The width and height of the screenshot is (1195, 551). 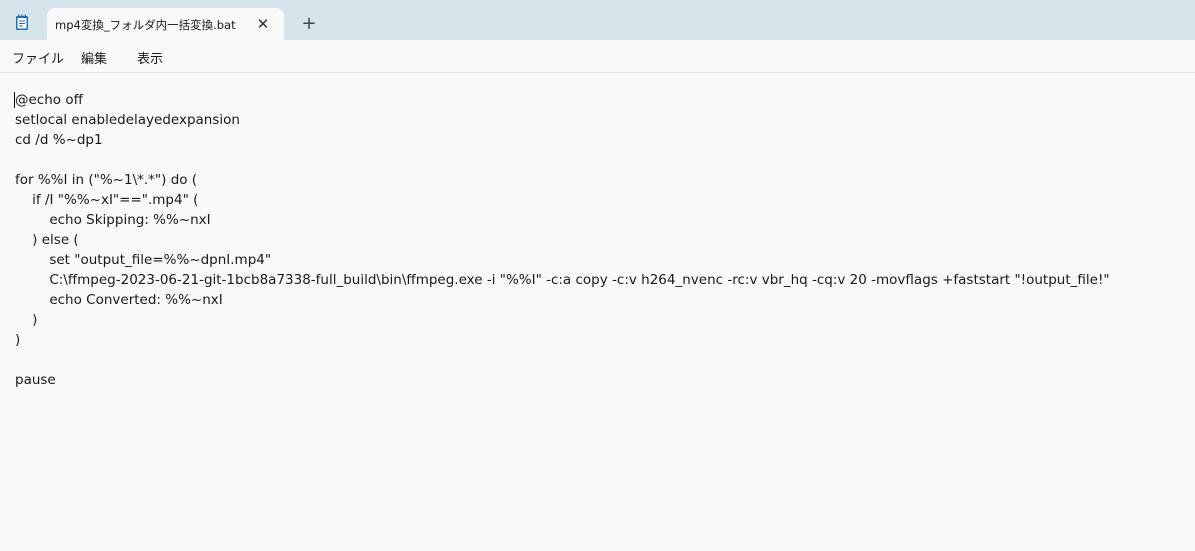 I want to click on code-line: for %%I in ("%~1\*.*") do (, so click(x=106, y=180).